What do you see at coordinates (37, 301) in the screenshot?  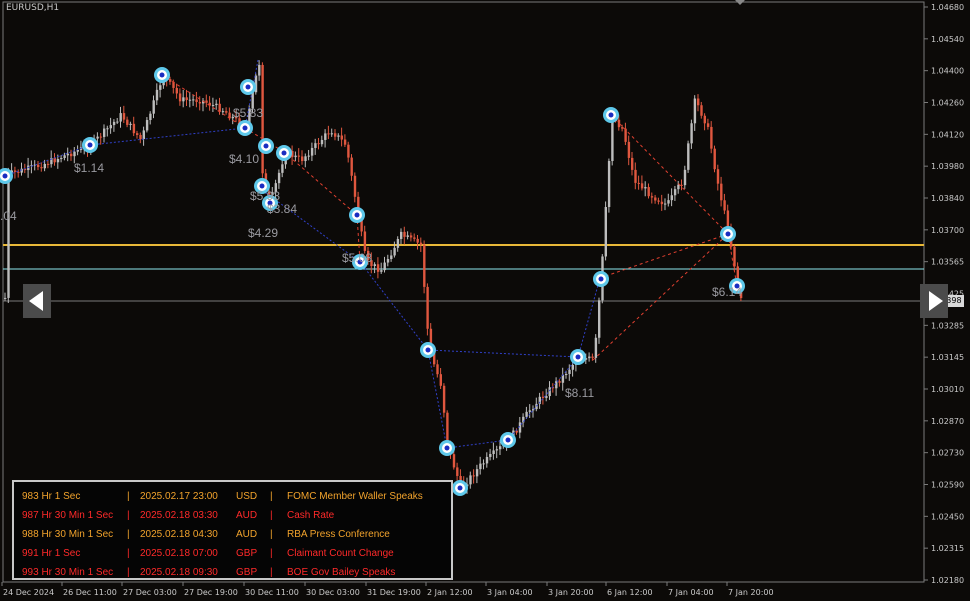 I see `arrow-left-icon` at bounding box center [37, 301].